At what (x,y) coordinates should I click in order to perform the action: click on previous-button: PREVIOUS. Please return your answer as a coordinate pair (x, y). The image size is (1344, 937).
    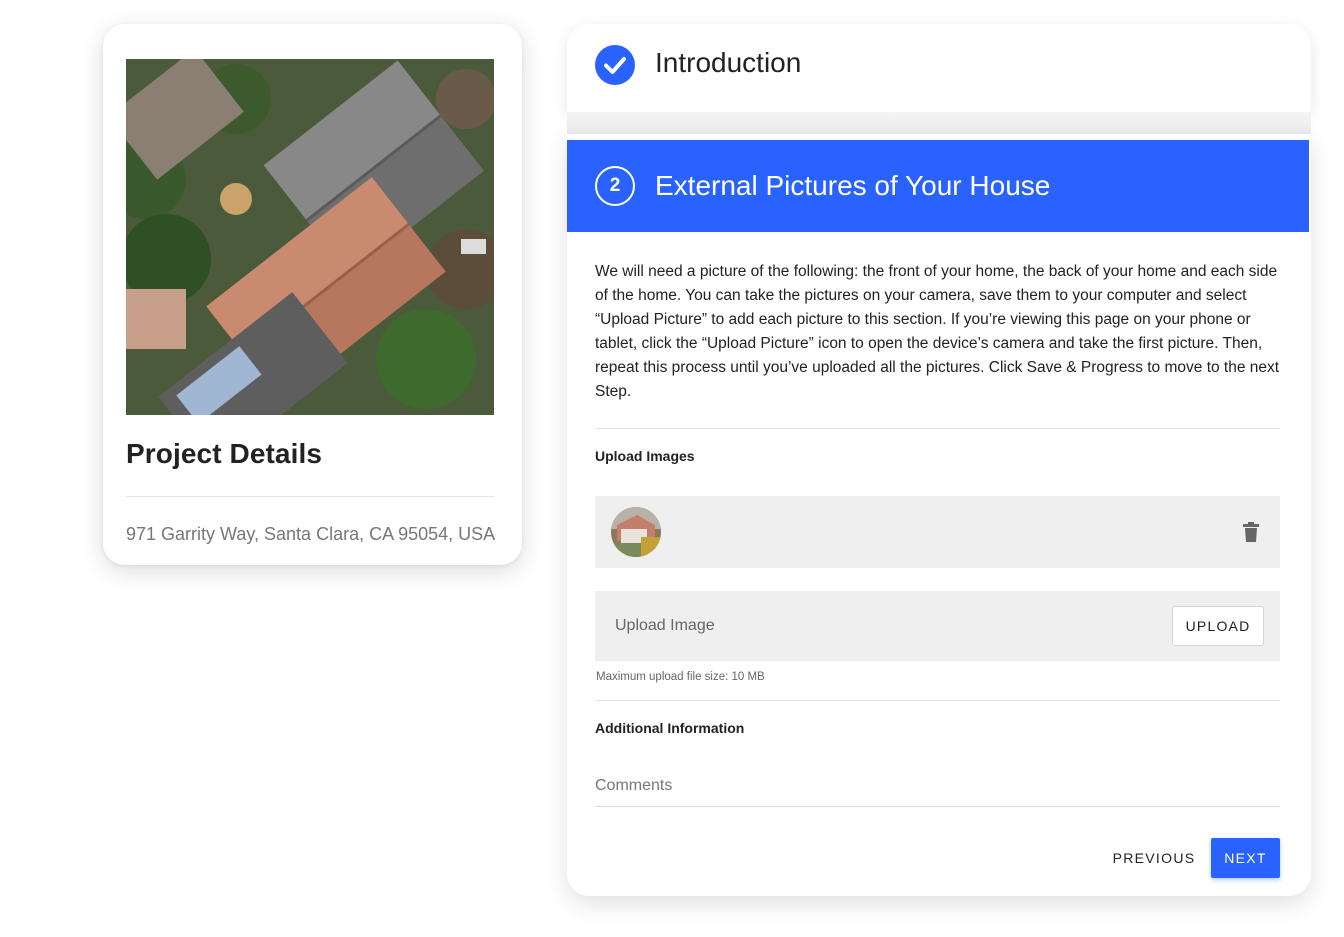
    Looking at the image, I should click on (1154, 858).